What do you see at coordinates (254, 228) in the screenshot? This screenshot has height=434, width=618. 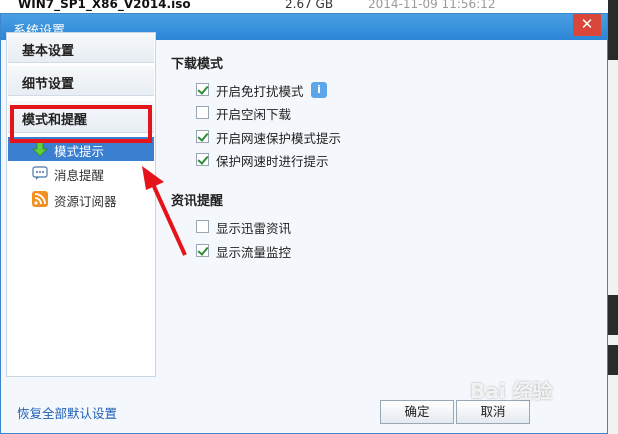 I see `option-label: 显示迅雷资讯` at bounding box center [254, 228].